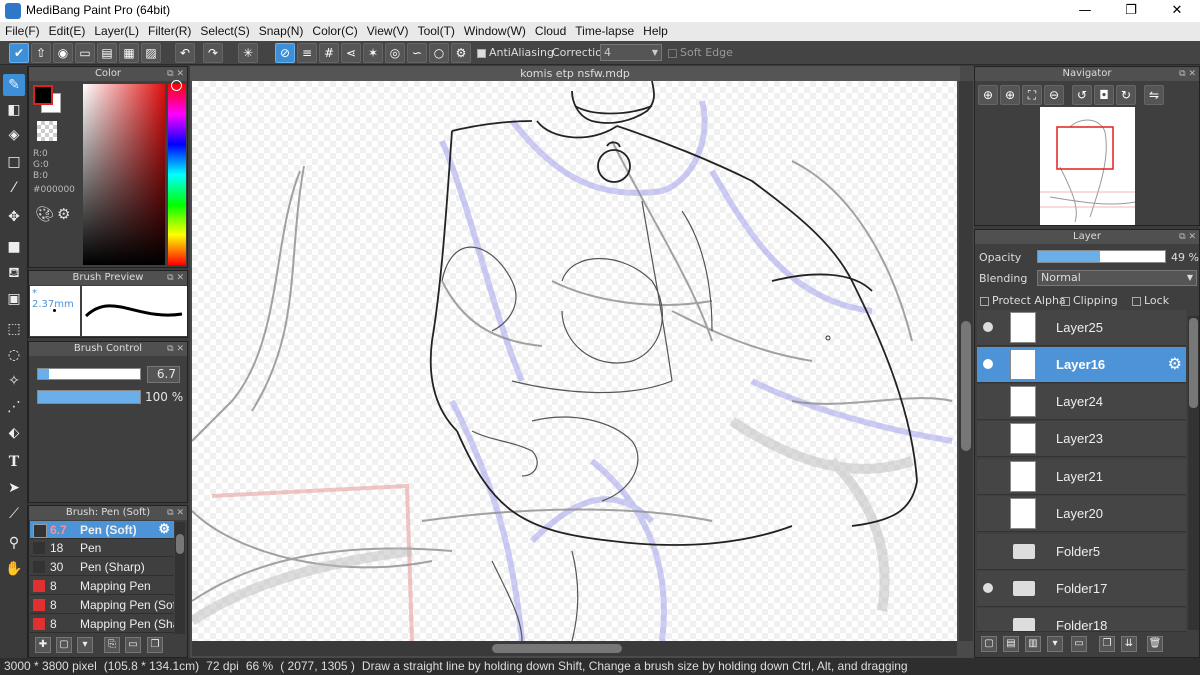 The height and width of the screenshot is (675, 1200). Describe the element at coordinates (14, 462) in the screenshot. I see `text-tool-icon: T` at that location.